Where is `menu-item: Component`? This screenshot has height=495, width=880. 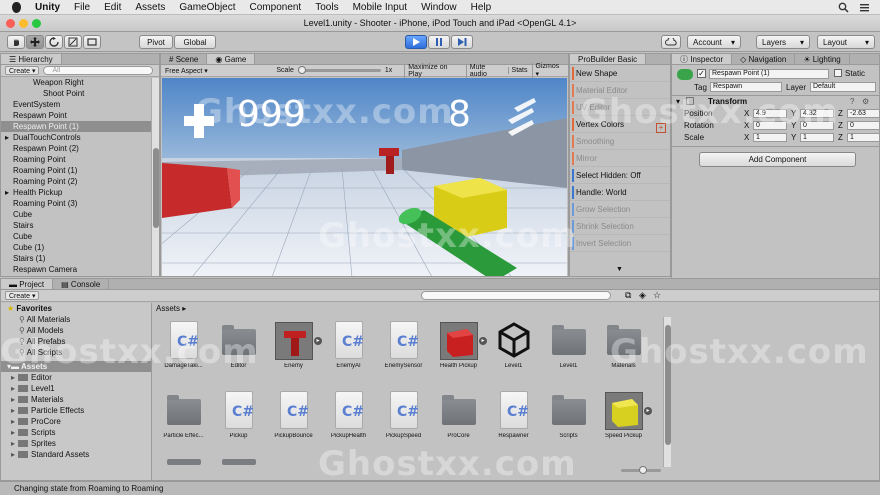
menu-item: Component is located at coordinates (276, 7).